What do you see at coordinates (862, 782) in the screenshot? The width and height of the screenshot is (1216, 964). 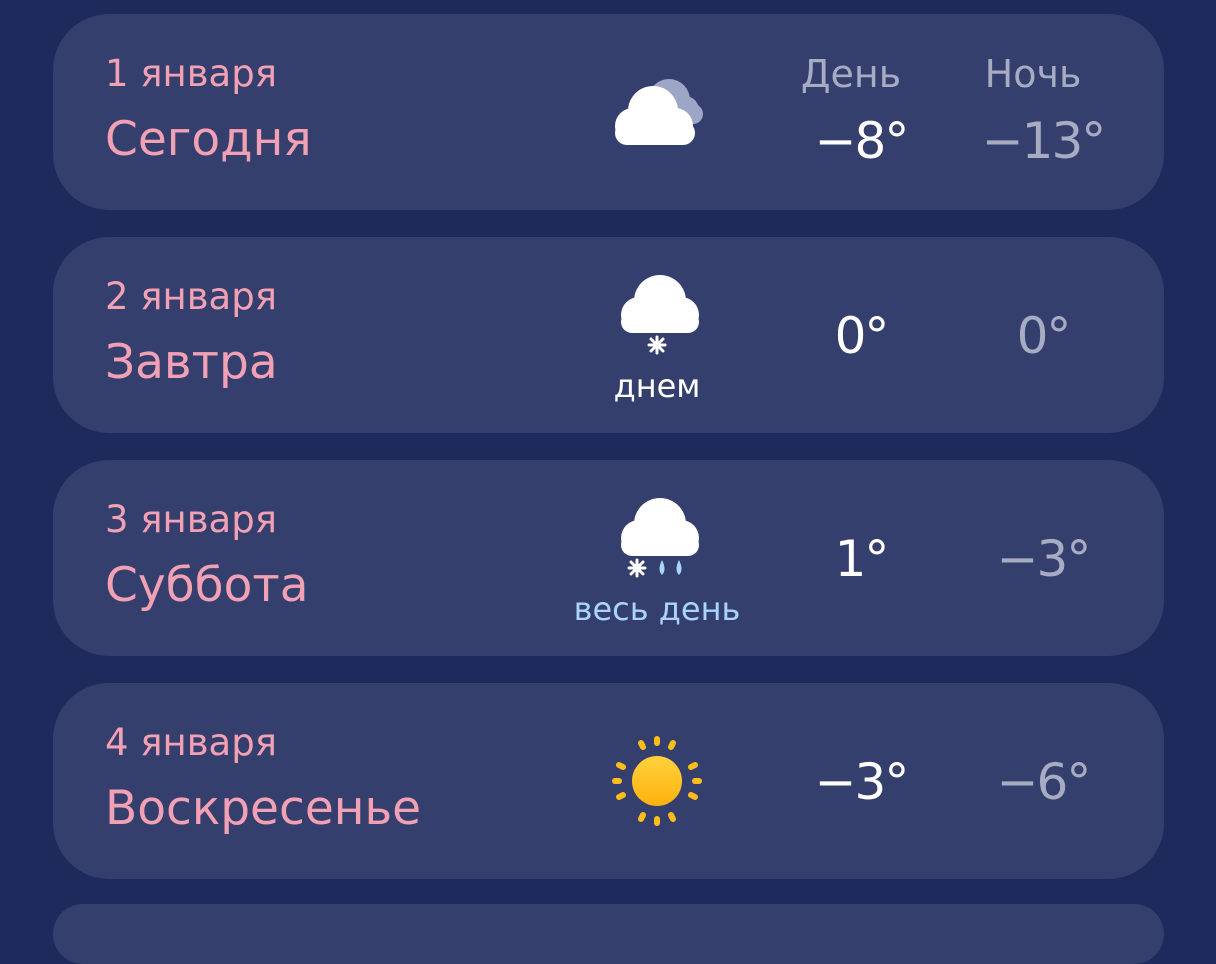 I see `day-temperature: −3°` at bounding box center [862, 782].